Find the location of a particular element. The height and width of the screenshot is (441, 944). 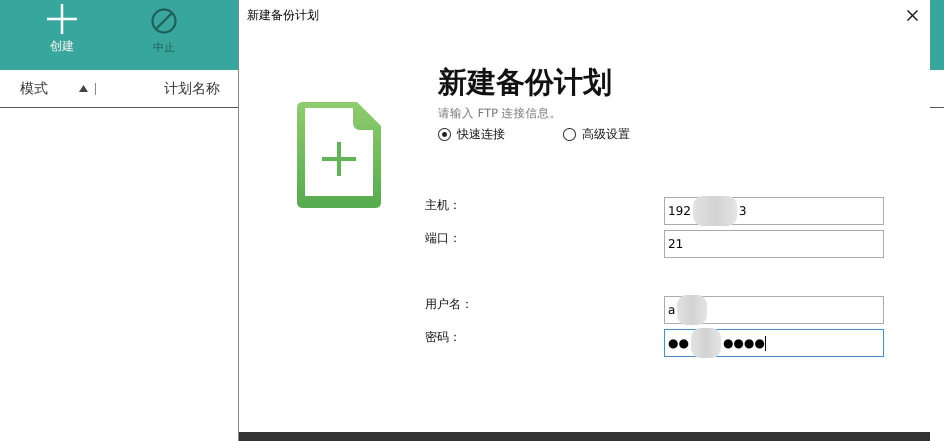

plus-icon is located at coordinates (62, 19).